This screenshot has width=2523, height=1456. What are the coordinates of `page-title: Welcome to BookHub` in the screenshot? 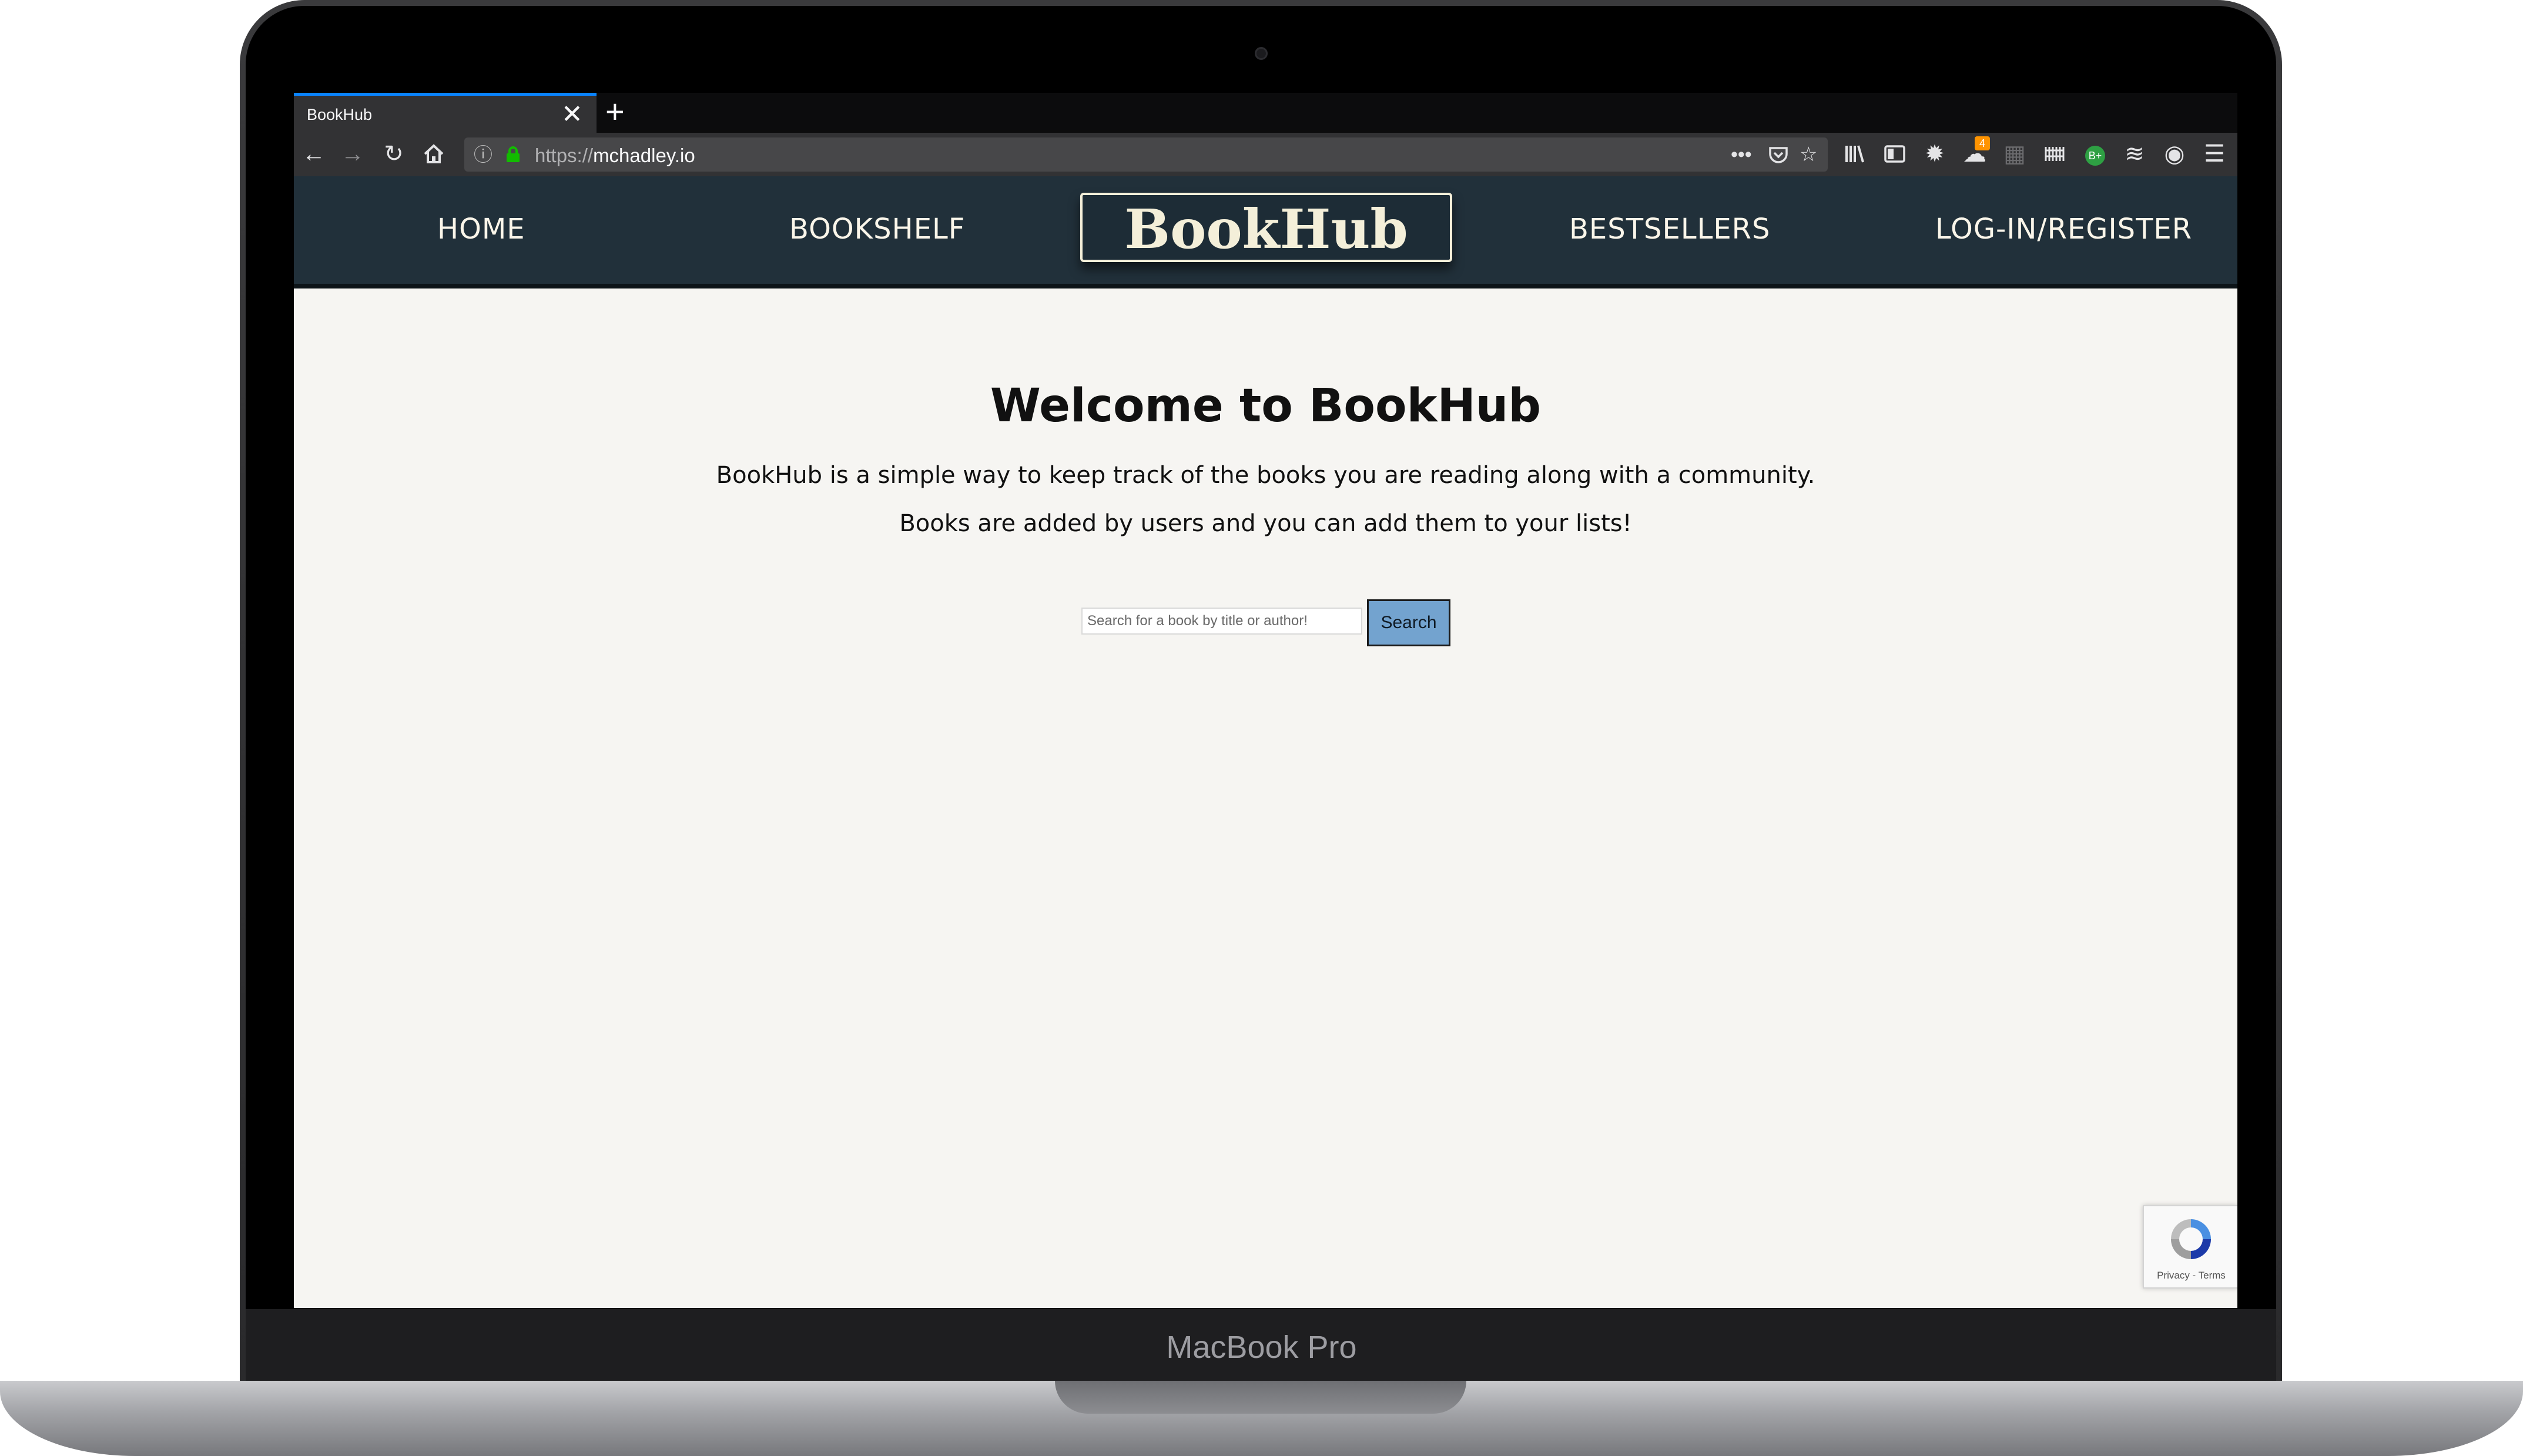 It's located at (1266, 406).